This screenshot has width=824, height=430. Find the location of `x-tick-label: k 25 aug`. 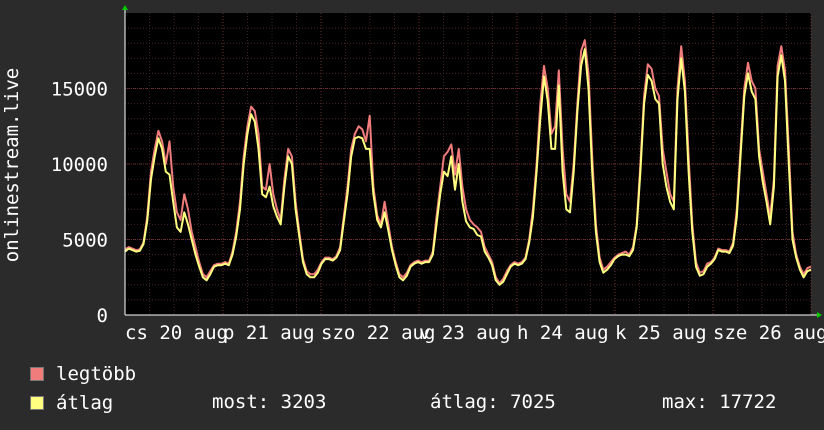

x-tick-label: k 25 aug is located at coordinates (661, 333).